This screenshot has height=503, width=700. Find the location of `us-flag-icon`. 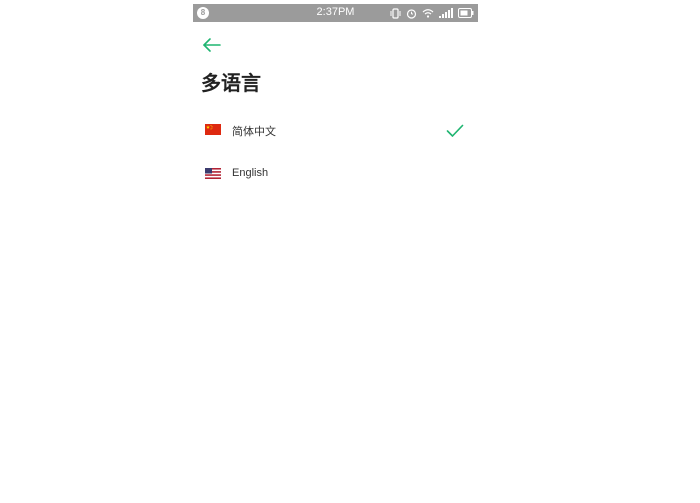

us-flag-icon is located at coordinates (213, 173).